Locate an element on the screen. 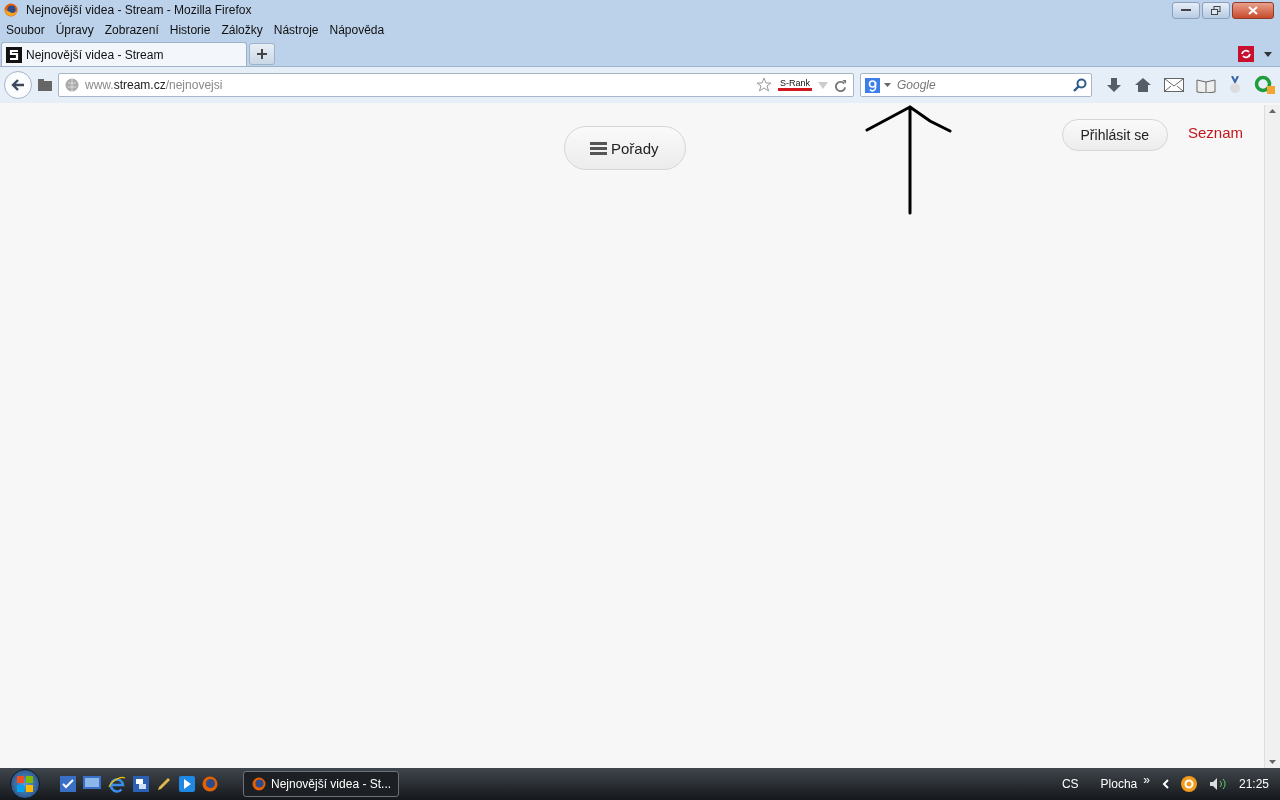 The image size is (1280, 800). menu-item: Úpravy is located at coordinates (74, 30).